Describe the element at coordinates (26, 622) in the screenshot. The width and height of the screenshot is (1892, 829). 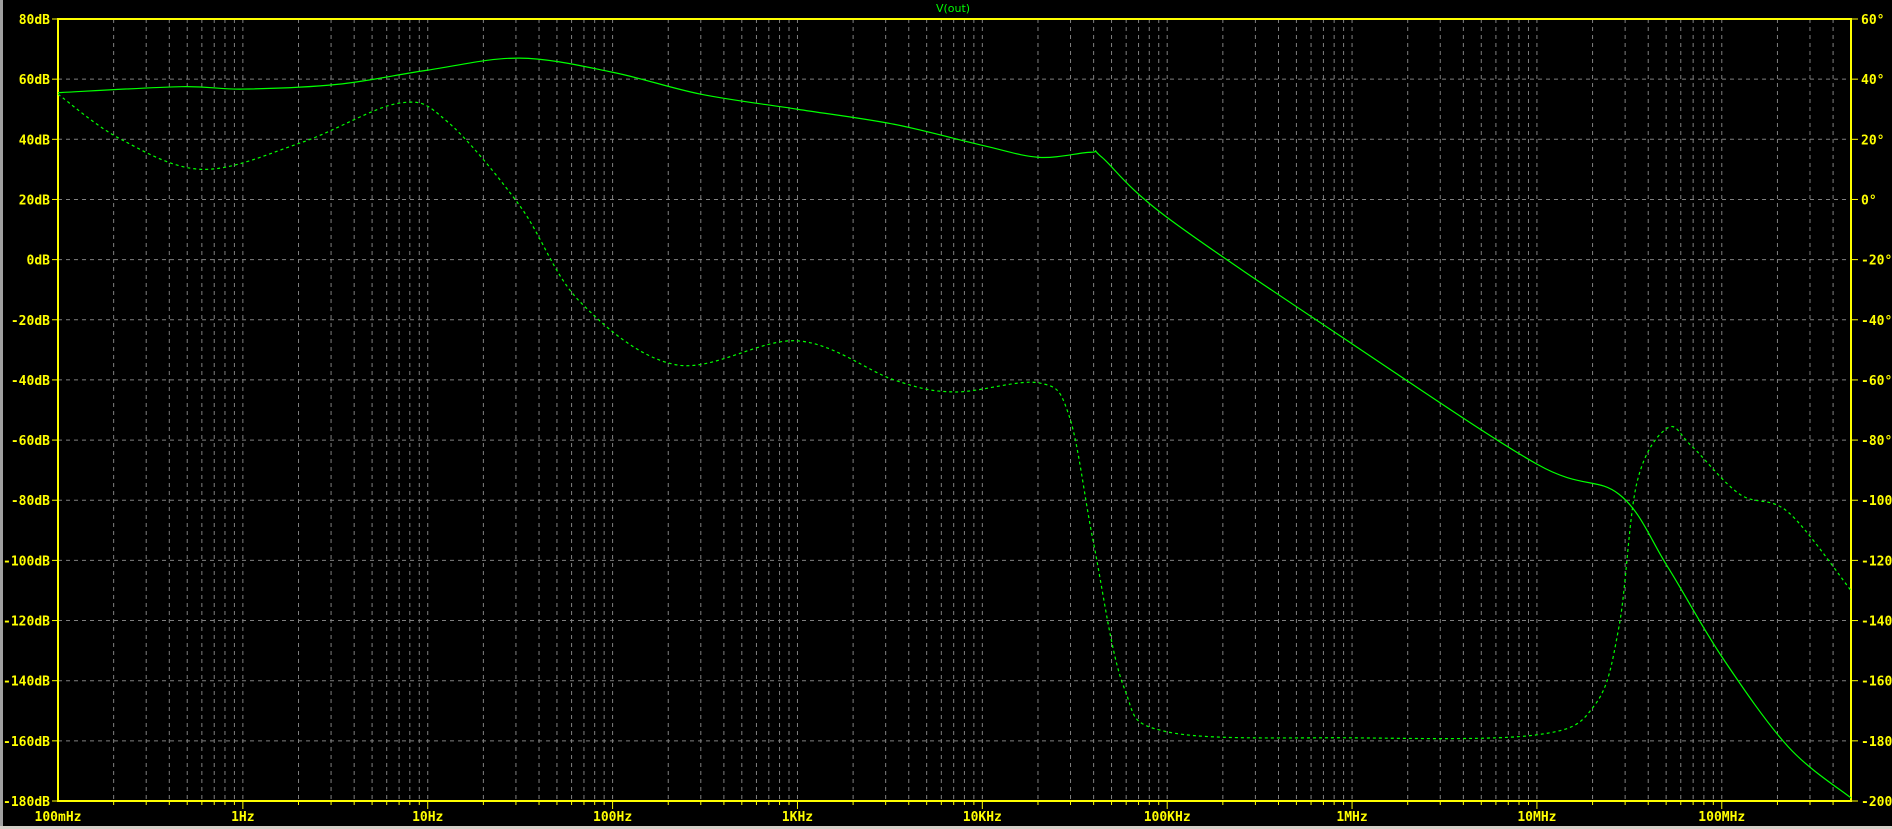
I see `y-left-tick-label: -120dB` at that location.